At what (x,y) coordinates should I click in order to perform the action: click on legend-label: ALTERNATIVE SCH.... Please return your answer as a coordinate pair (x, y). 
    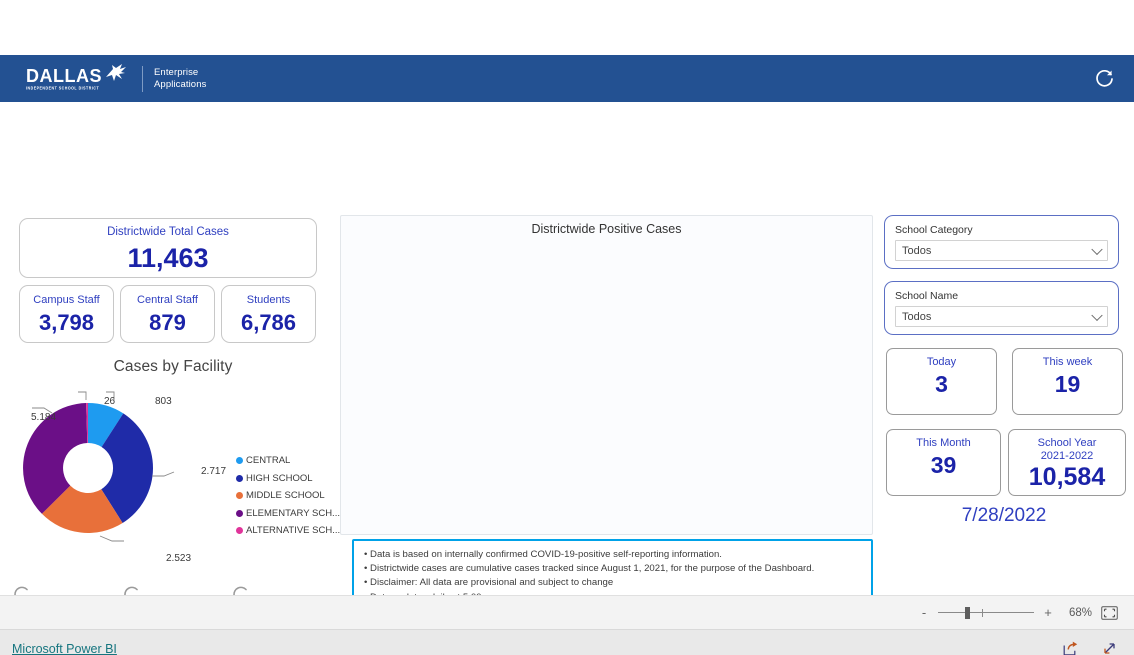
    Looking at the image, I should click on (293, 531).